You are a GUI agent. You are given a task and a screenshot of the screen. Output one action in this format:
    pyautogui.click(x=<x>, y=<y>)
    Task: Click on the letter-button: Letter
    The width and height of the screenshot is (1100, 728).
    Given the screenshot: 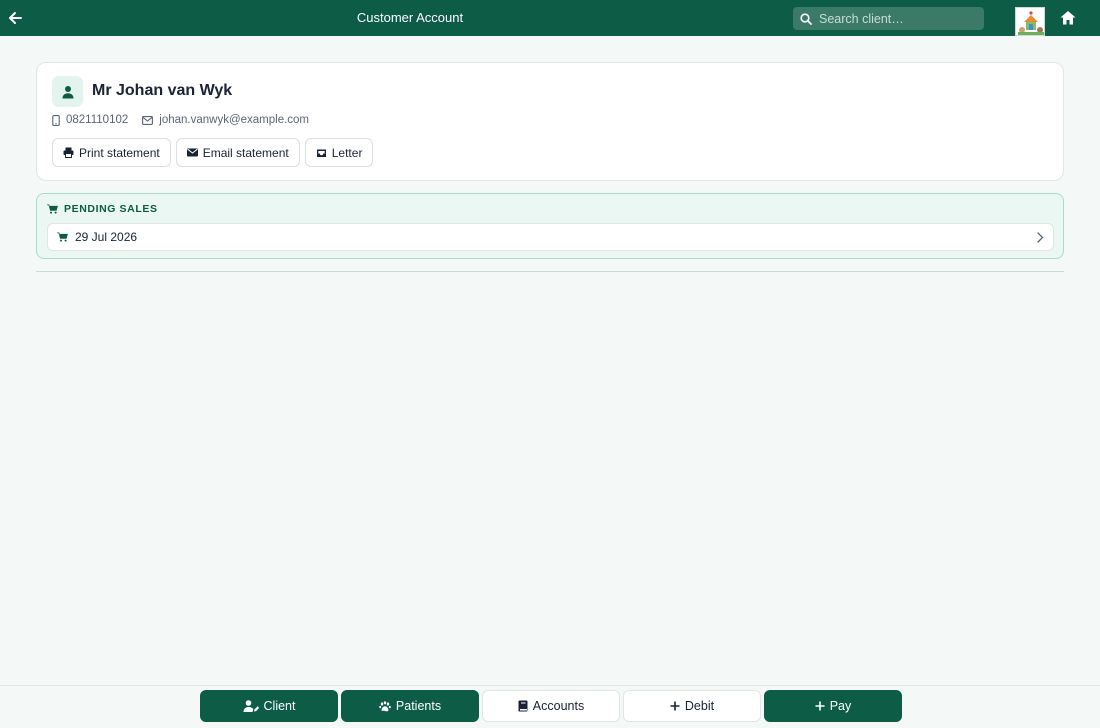 What is the action you would take?
    pyautogui.click(x=339, y=152)
    